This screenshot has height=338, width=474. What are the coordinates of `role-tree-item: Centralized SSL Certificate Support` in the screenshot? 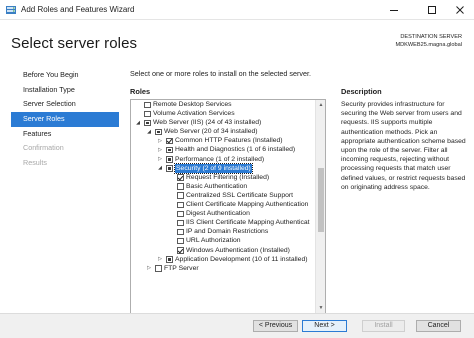 It's located at (223, 195).